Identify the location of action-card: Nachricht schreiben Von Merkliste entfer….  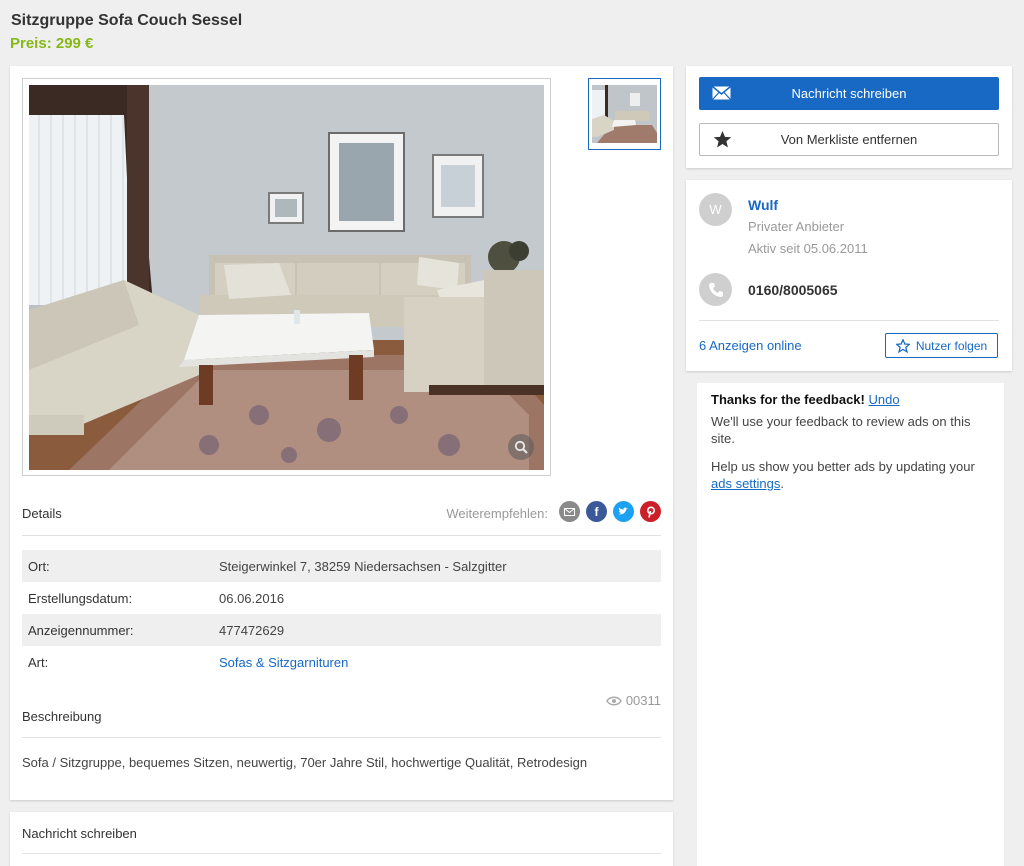
(849, 117).